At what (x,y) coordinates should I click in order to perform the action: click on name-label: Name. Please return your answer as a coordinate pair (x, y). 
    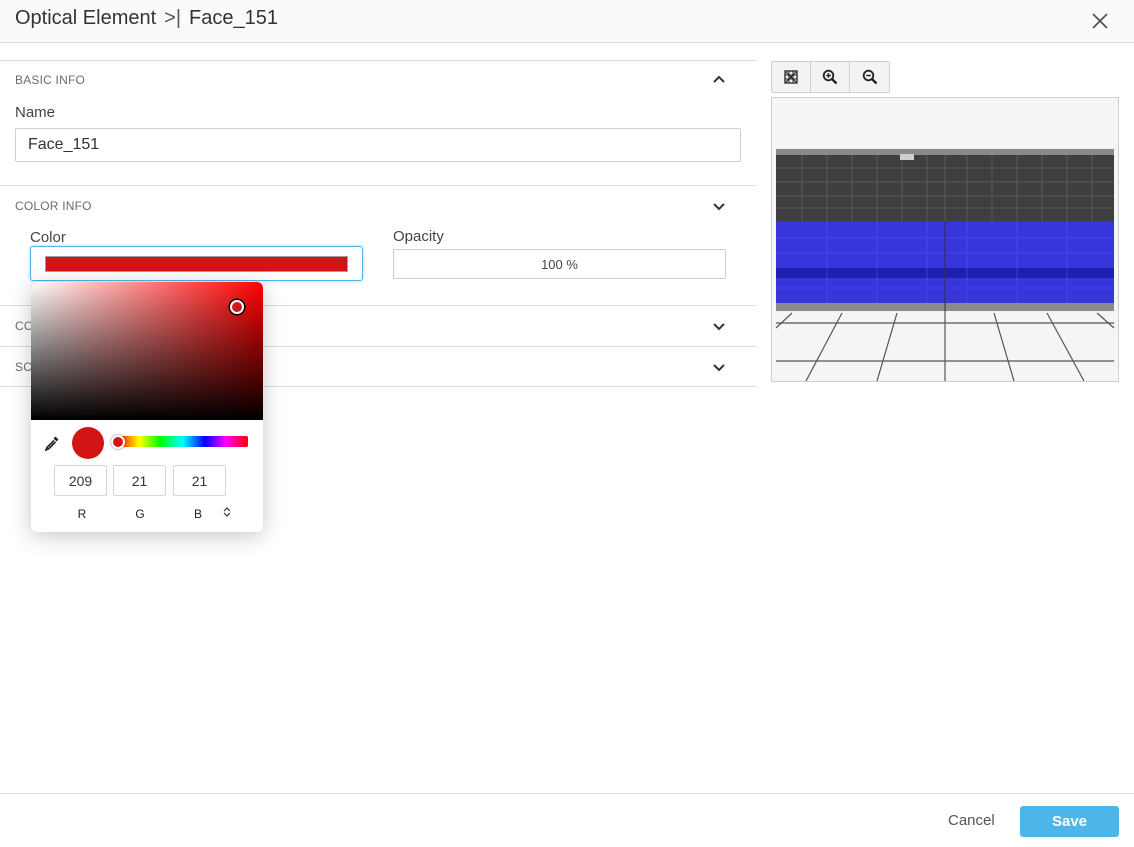
    Looking at the image, I should click on (35, 112).